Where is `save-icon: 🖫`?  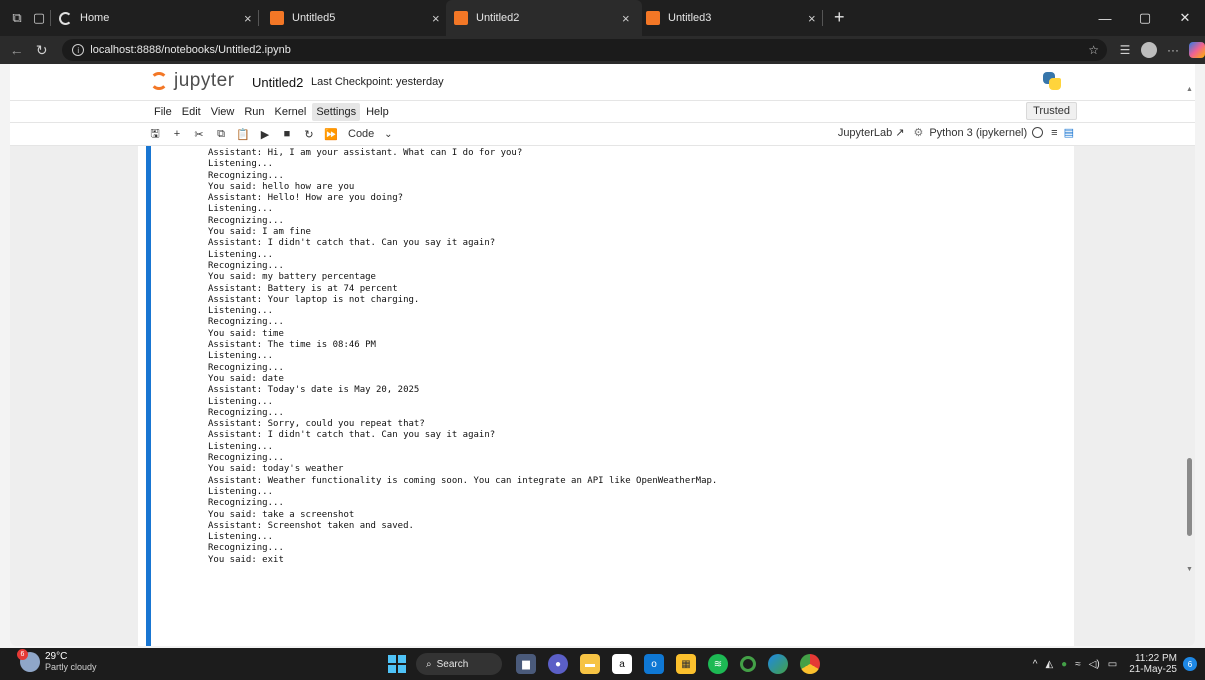 save-icon: 🖫 is located at coordinates (155, 134).